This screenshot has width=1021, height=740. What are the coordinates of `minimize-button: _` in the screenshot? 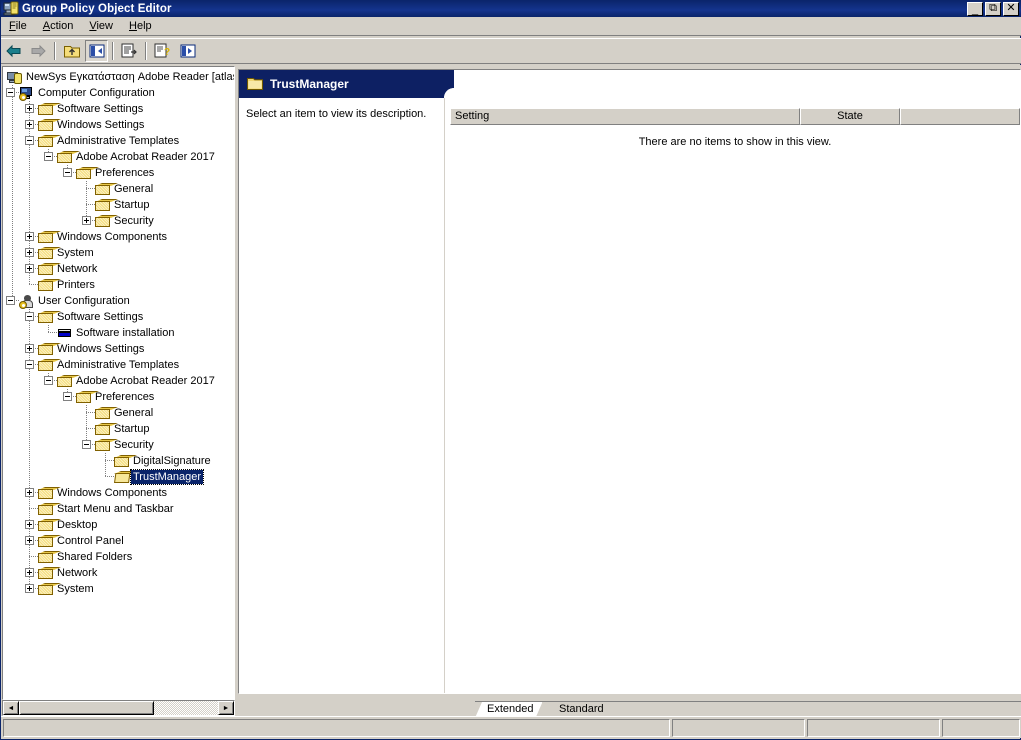 It's located at (975, 8).